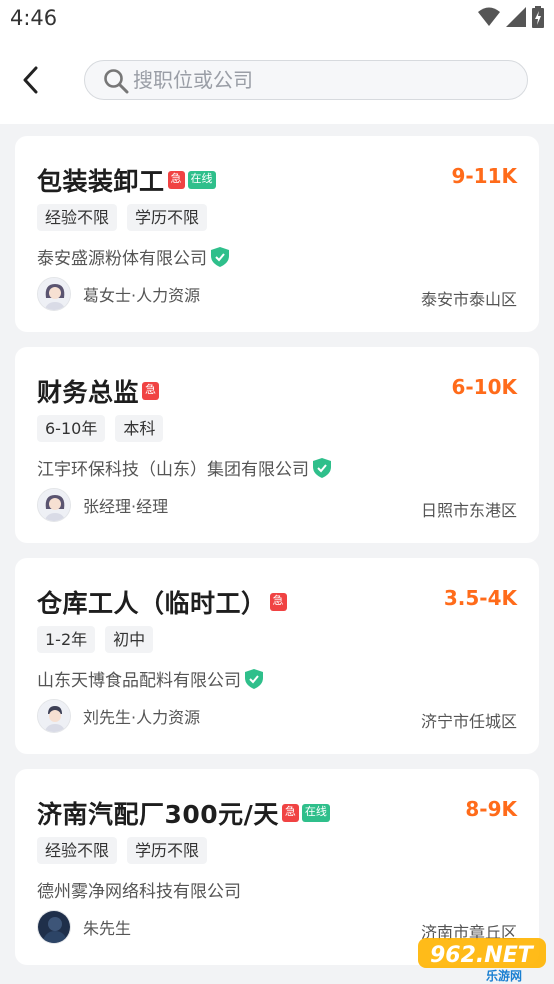 The width and height of the screenshot is (554, 984). I want to click on search-box, so click(306, 80).